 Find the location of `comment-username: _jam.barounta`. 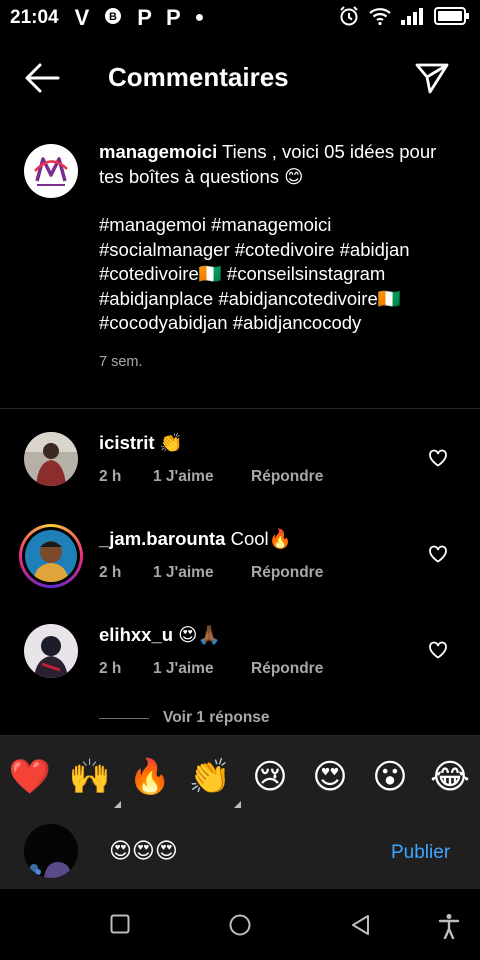

comment-username: _jam.barounta is located at coordinates (162, 538).